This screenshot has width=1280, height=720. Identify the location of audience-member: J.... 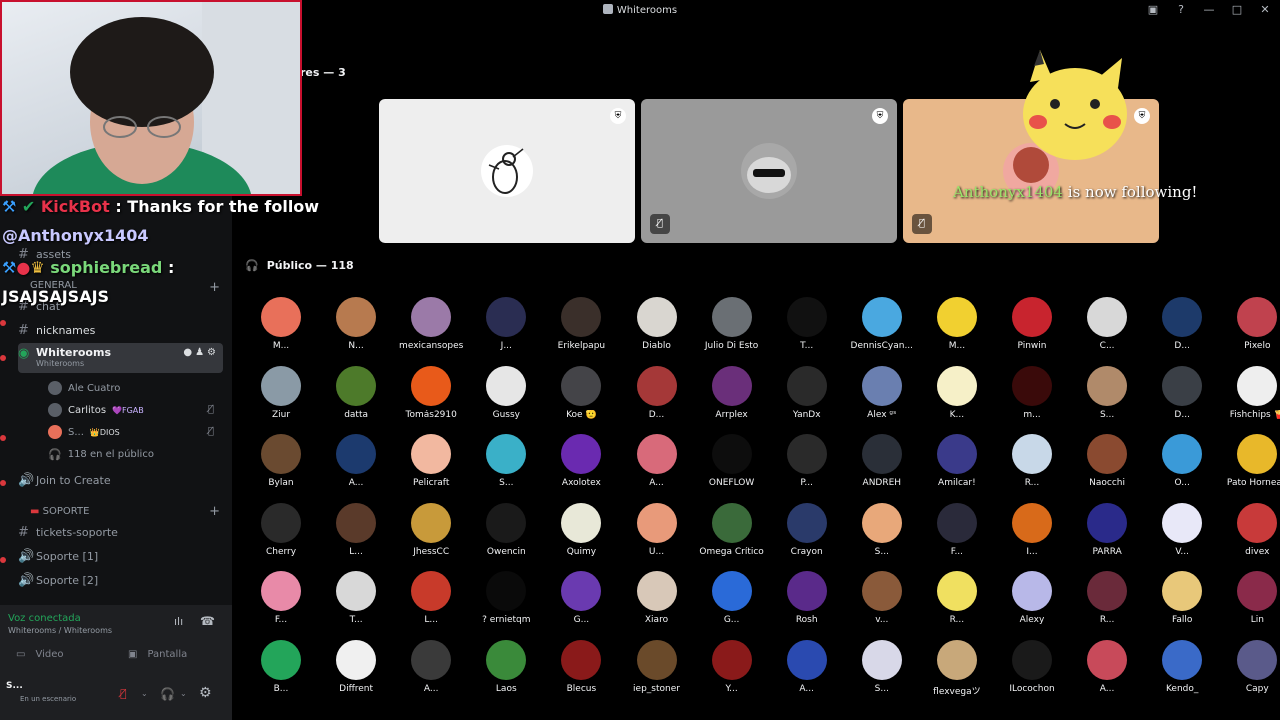
(506, 324).